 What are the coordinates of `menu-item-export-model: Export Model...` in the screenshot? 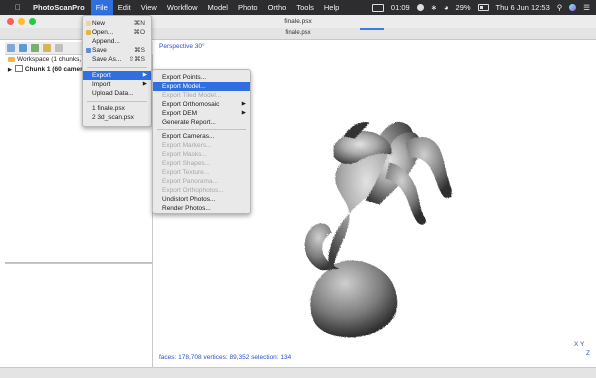 It's located at (201, 86).